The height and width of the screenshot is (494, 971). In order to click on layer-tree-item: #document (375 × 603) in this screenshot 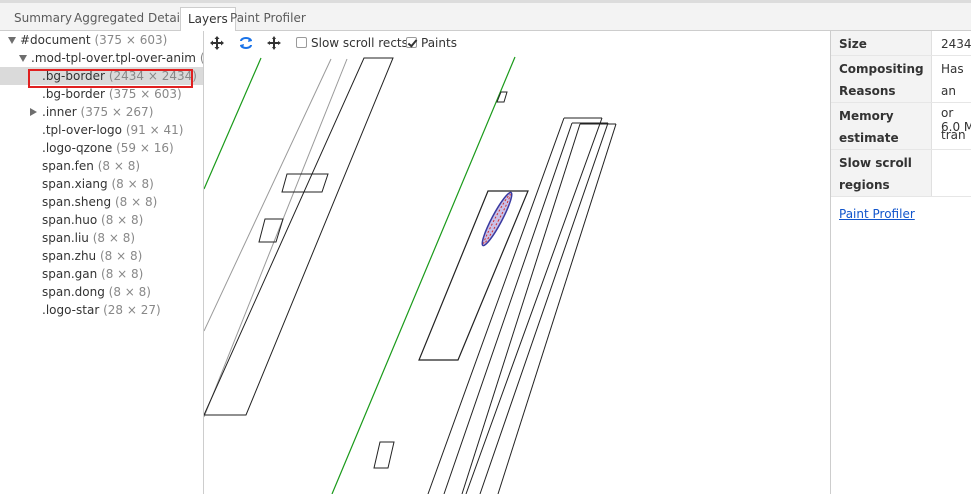, I will do `click(101, 40)`.